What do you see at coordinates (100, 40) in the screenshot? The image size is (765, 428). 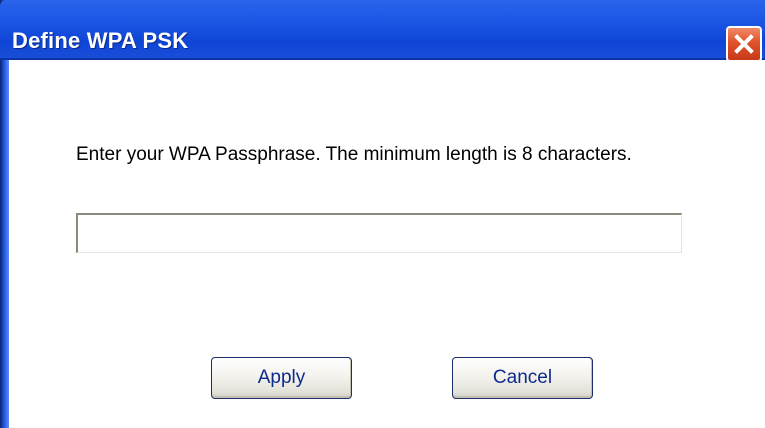 I see `window-title: Define WPA PSK` at bounding box center [100, 40].